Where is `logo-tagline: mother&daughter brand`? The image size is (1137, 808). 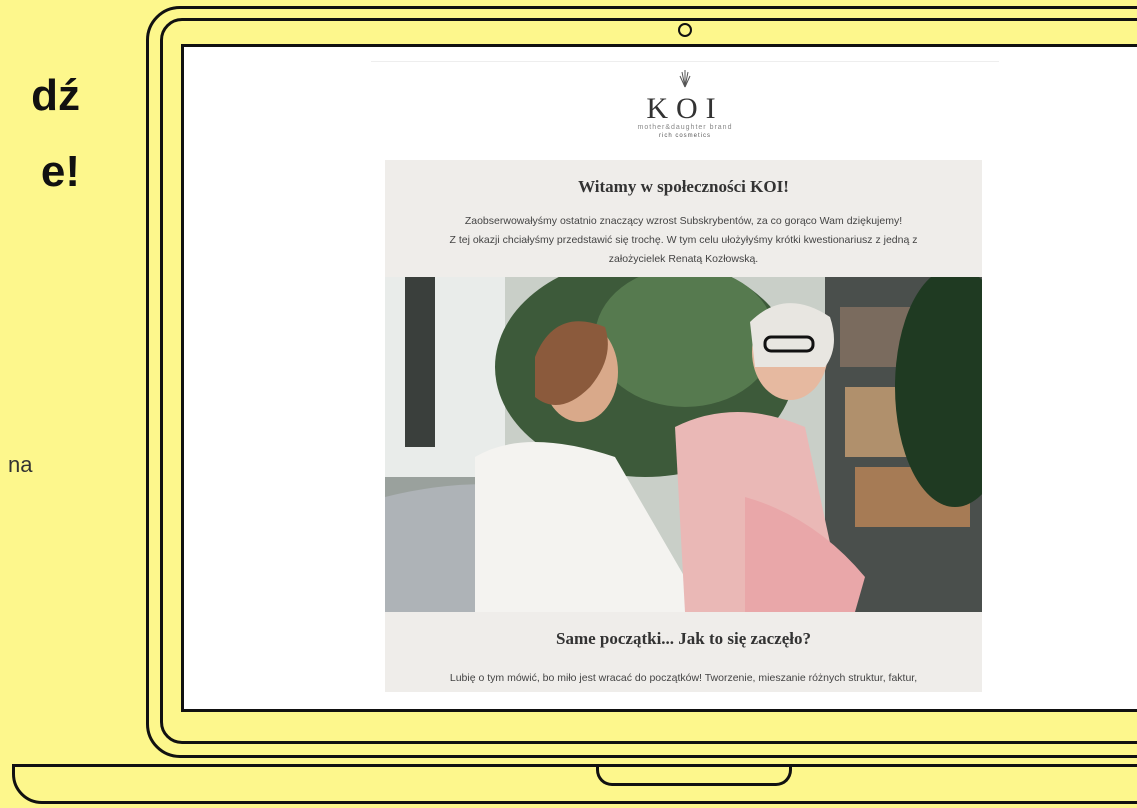
logo-tagline: mother&daughter brand is located at coordinates (685, 127).